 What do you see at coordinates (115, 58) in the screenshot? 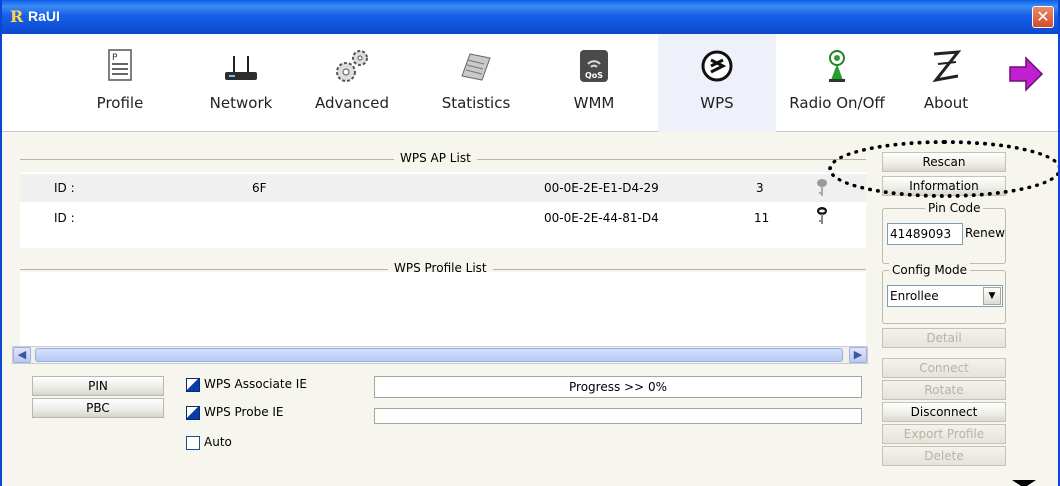
I see `svg-text: P` at bounding box center [115, 58].